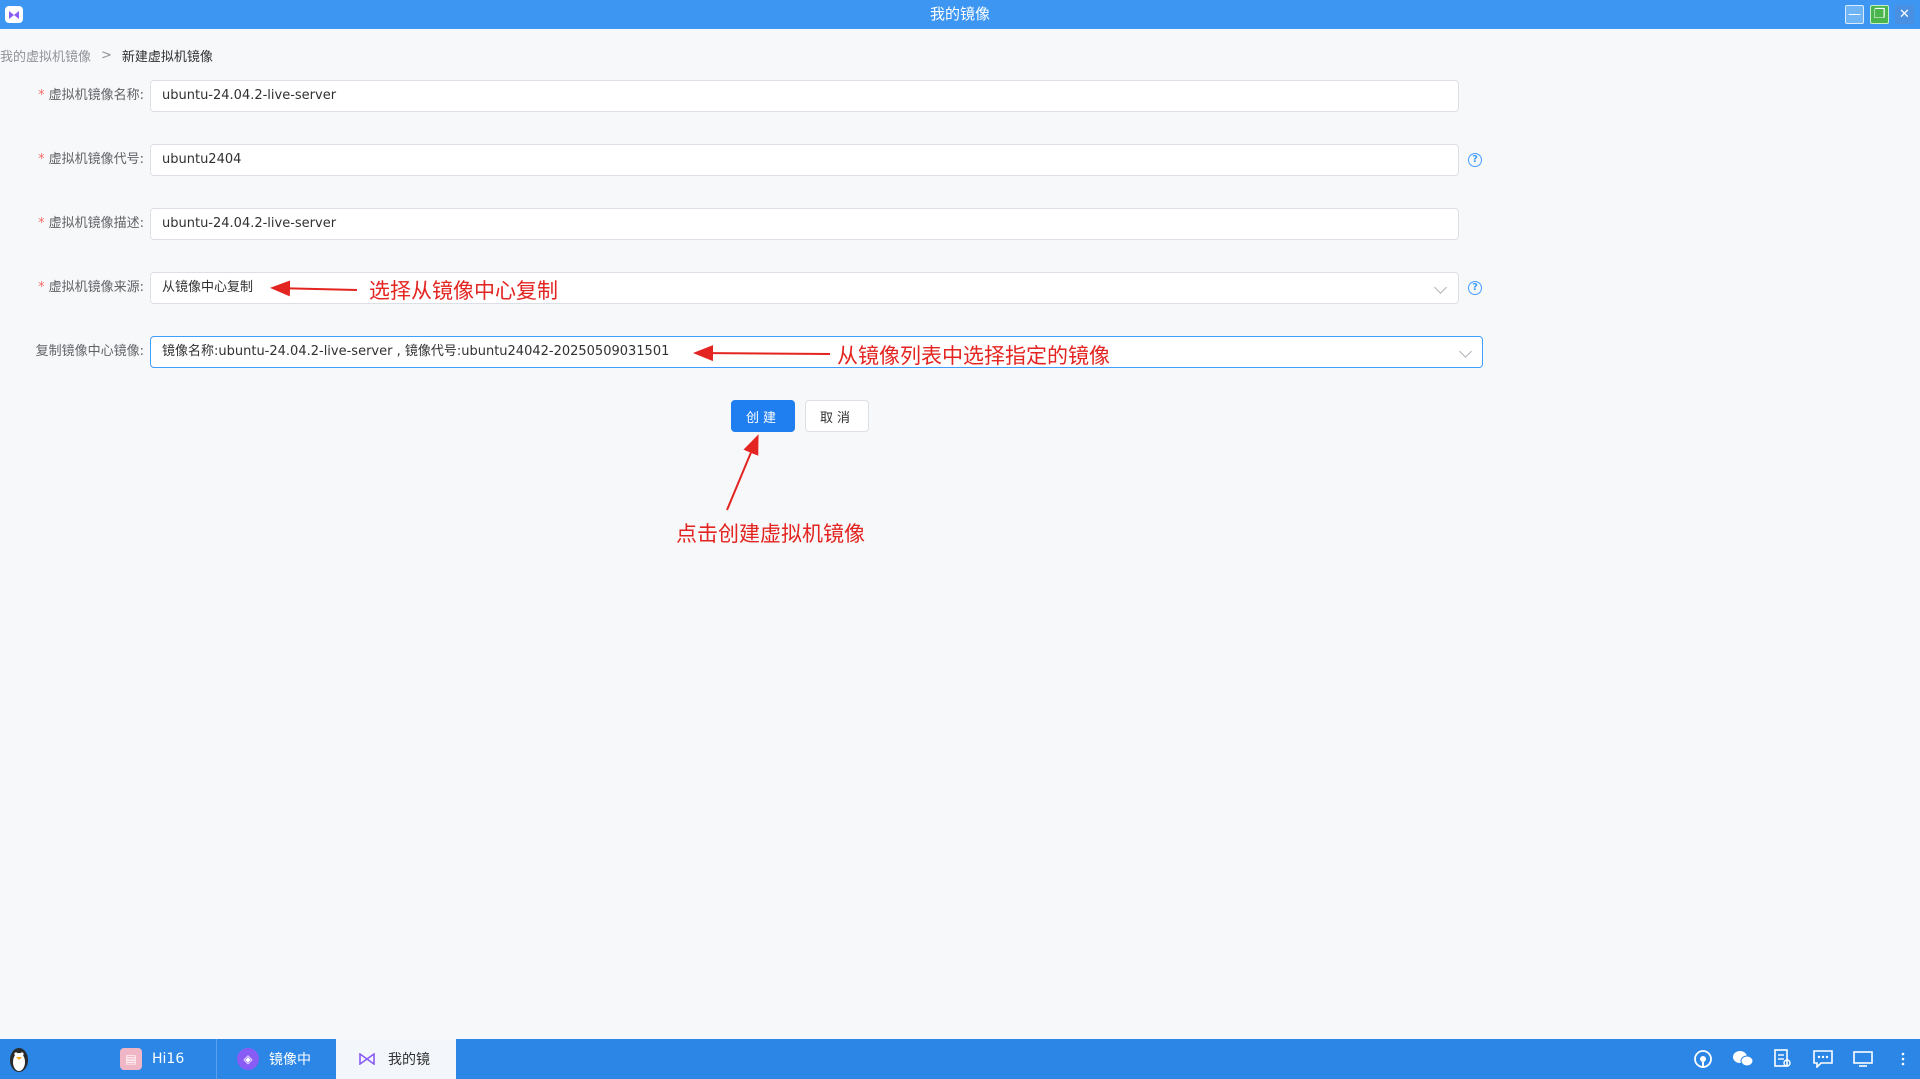 The height and width of the screenshot is (1079, 1920). Describe the element at coordinates (45, 55) in the screenshot. I see `breadcrumb-parent-link: 我的虚拟机镜像` at that location.